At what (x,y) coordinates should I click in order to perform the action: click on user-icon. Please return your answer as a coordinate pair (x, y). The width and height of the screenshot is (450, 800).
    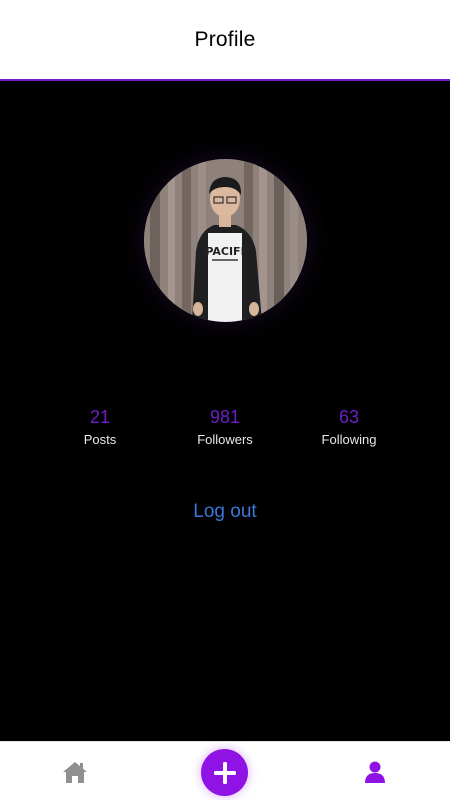
    Looking at the image, I should click on (375, 772).